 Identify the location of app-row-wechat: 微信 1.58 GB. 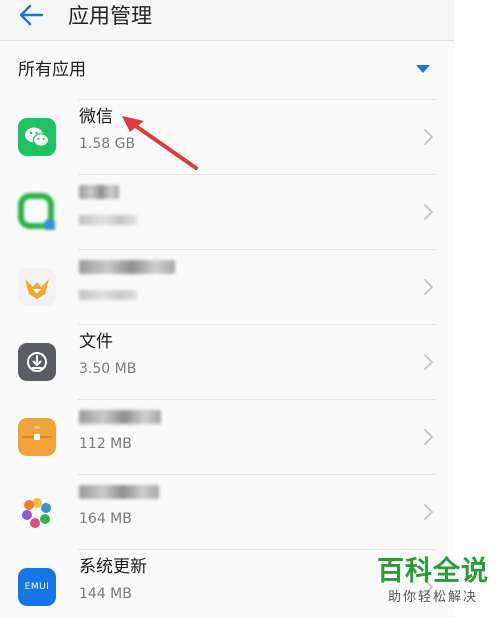
(227, 136).